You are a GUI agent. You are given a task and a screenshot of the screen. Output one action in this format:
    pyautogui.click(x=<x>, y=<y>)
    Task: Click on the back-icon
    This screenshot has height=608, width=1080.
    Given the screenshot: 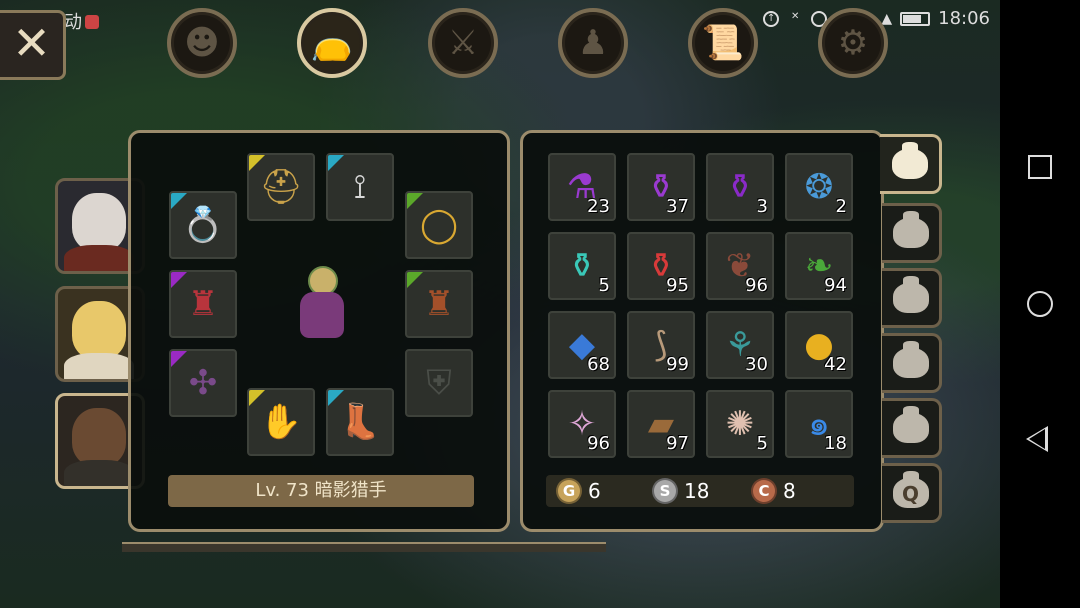 What is the action you would take?
    pyautogui.click(x=1037, y=439)
    